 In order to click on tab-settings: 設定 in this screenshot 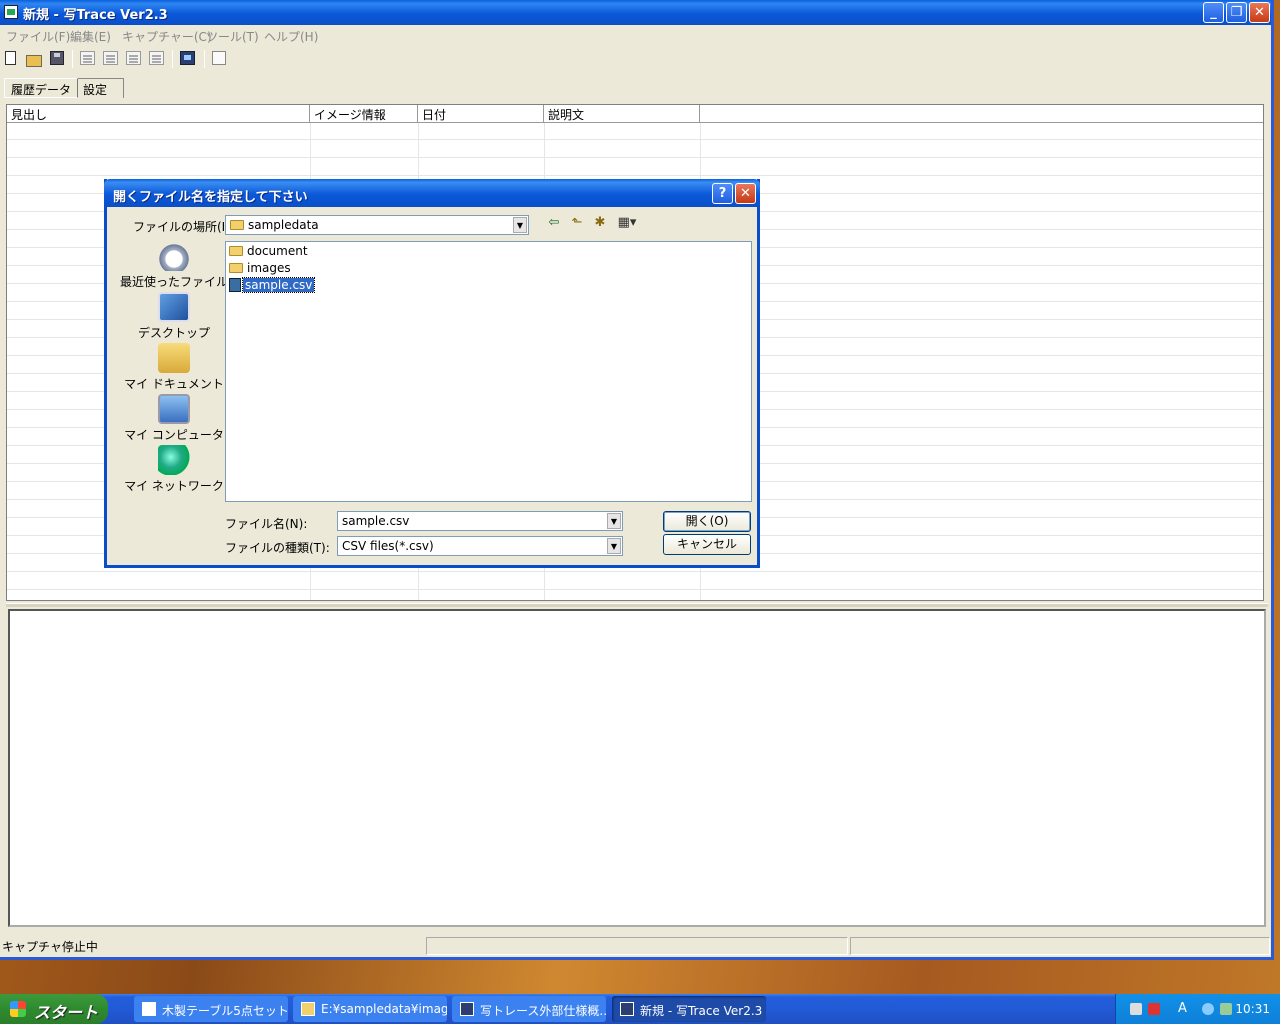, I will do `click(100, 88)`.